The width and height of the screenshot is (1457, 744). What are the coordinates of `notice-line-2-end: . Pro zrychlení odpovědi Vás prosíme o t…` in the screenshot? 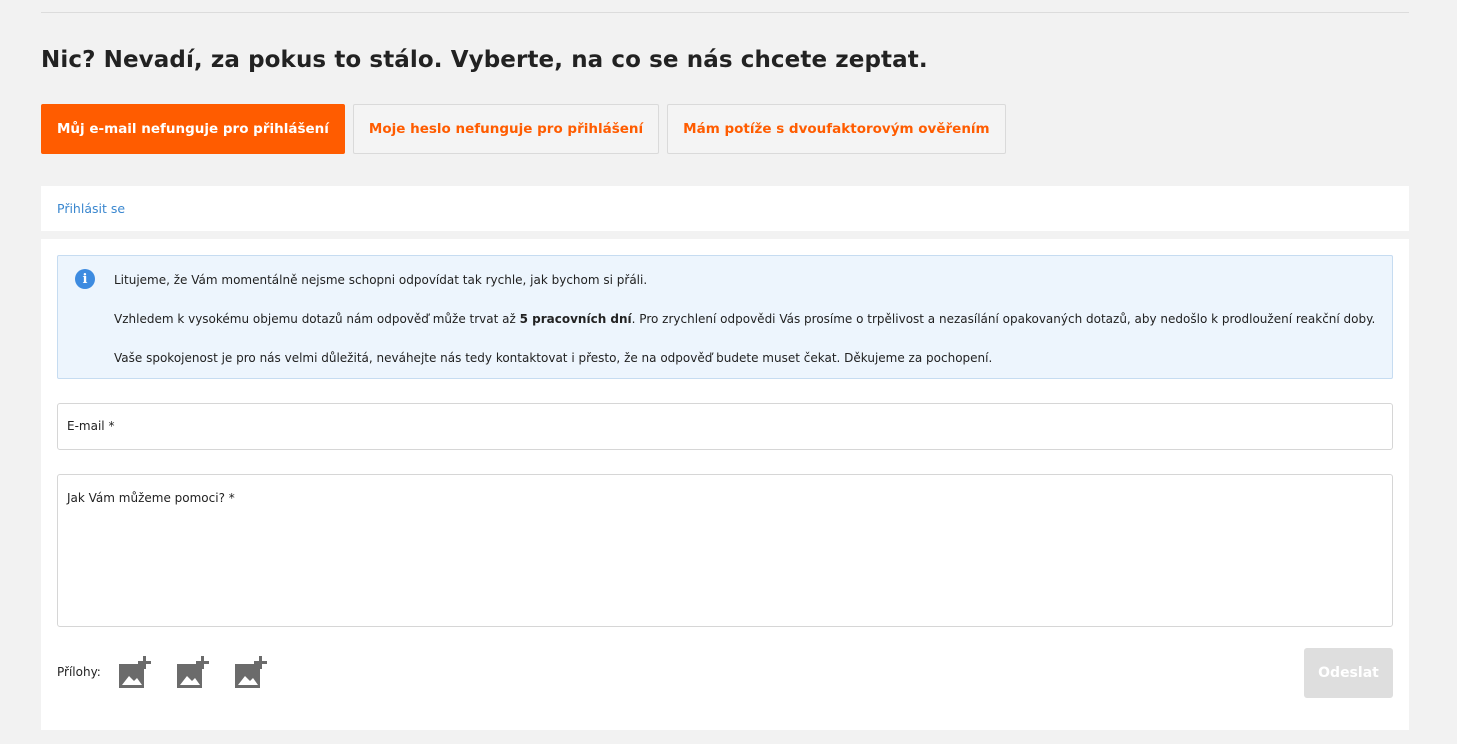 It's located at (1003, 319).